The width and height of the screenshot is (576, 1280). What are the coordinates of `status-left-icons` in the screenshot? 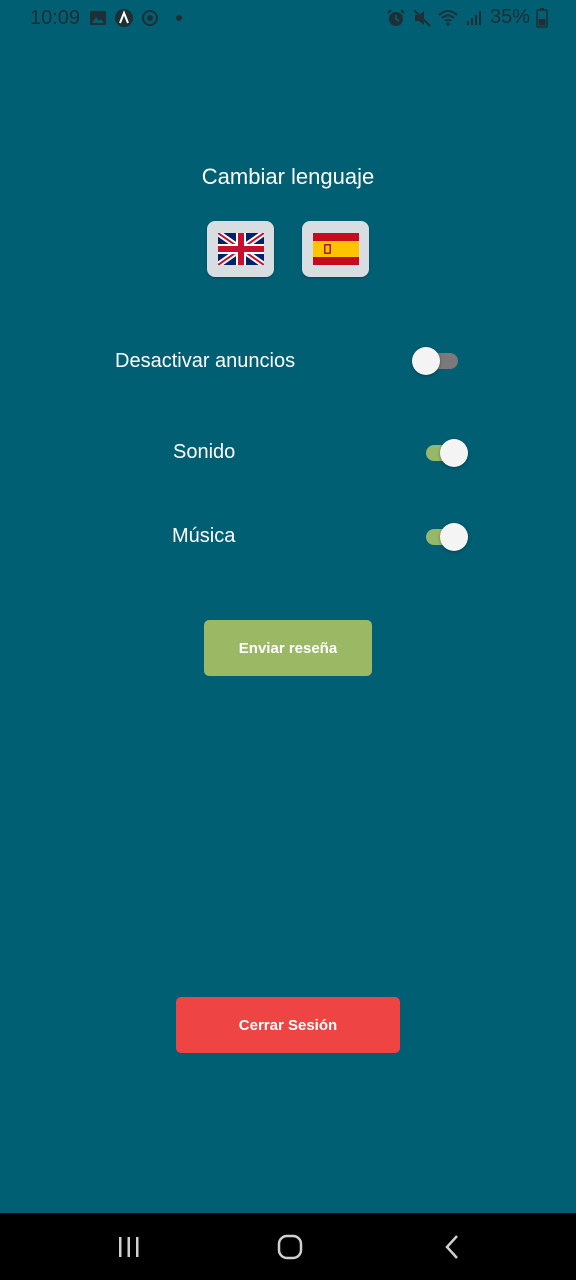 It's located at (135, 18).